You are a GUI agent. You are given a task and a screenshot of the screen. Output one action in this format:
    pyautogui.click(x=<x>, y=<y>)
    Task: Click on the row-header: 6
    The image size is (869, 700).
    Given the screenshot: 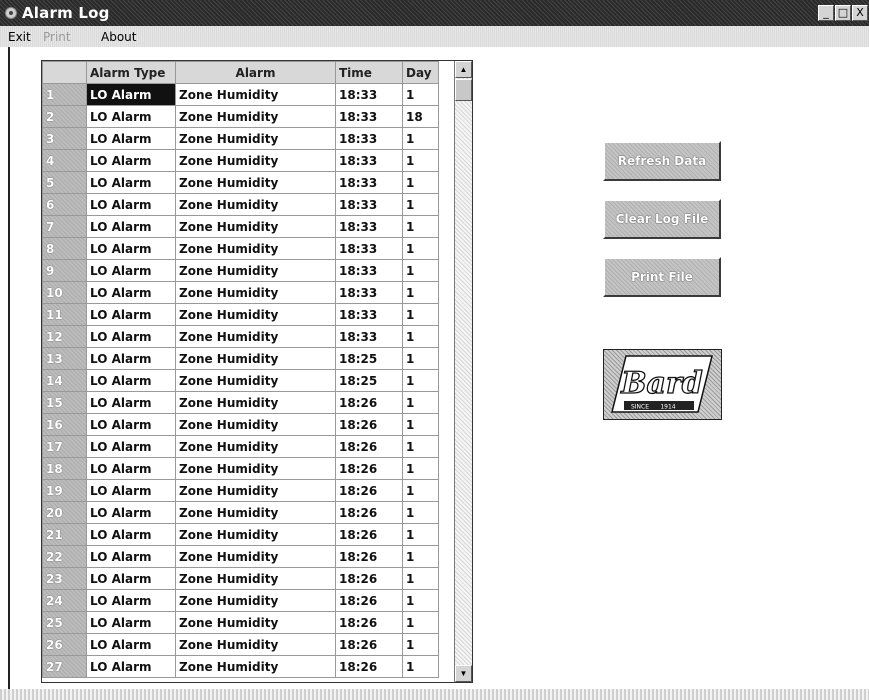 What is the action you would take?
    pyautogui.click(x=64, y=204)
    